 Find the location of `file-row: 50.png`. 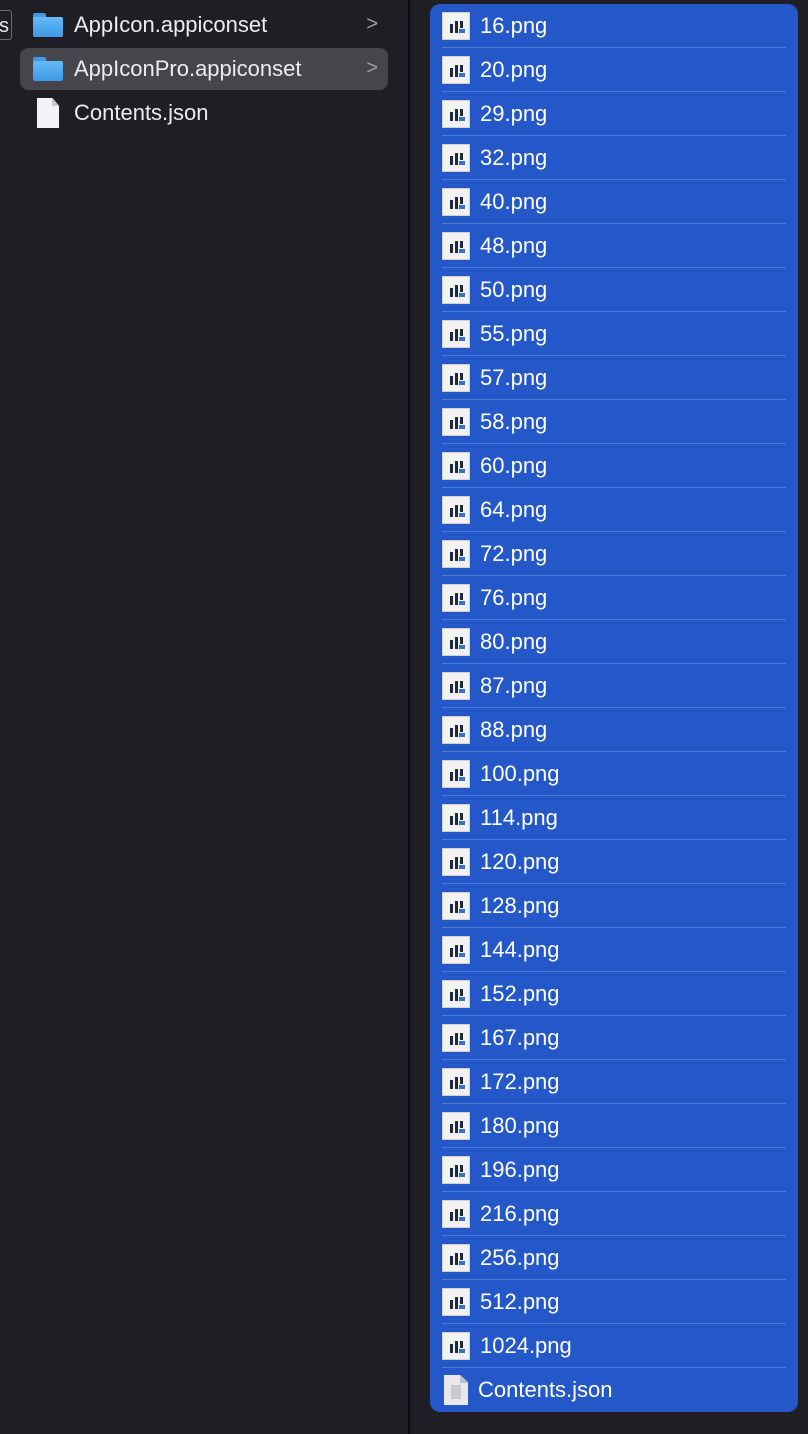

file-row: 50.png is located at coordinates (614, 290).